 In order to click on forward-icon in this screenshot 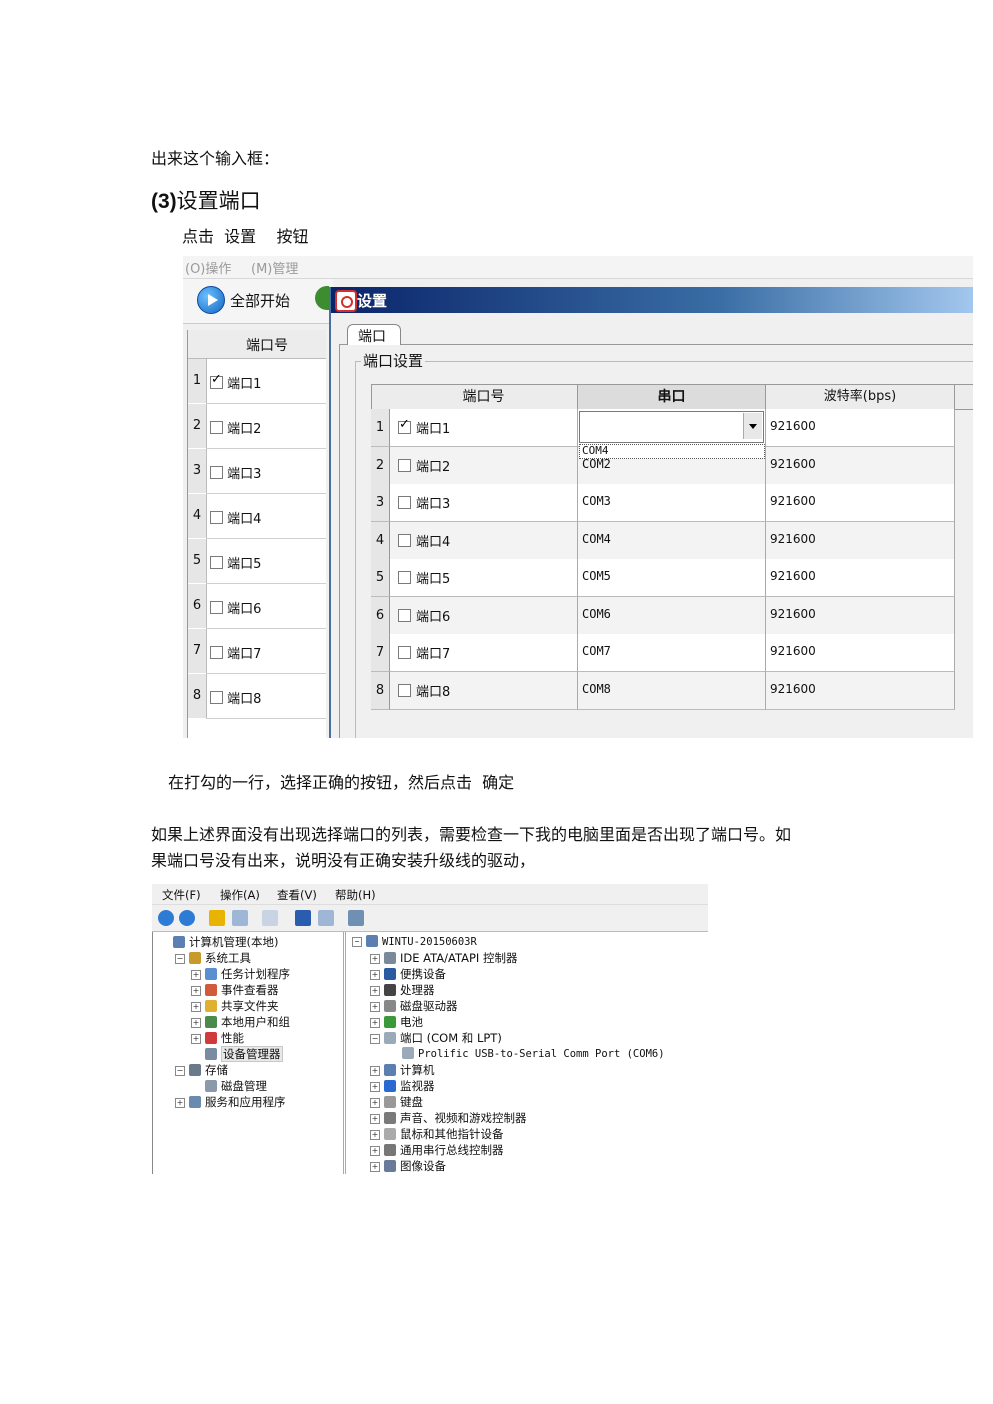, I will do `click(187, 918)`.